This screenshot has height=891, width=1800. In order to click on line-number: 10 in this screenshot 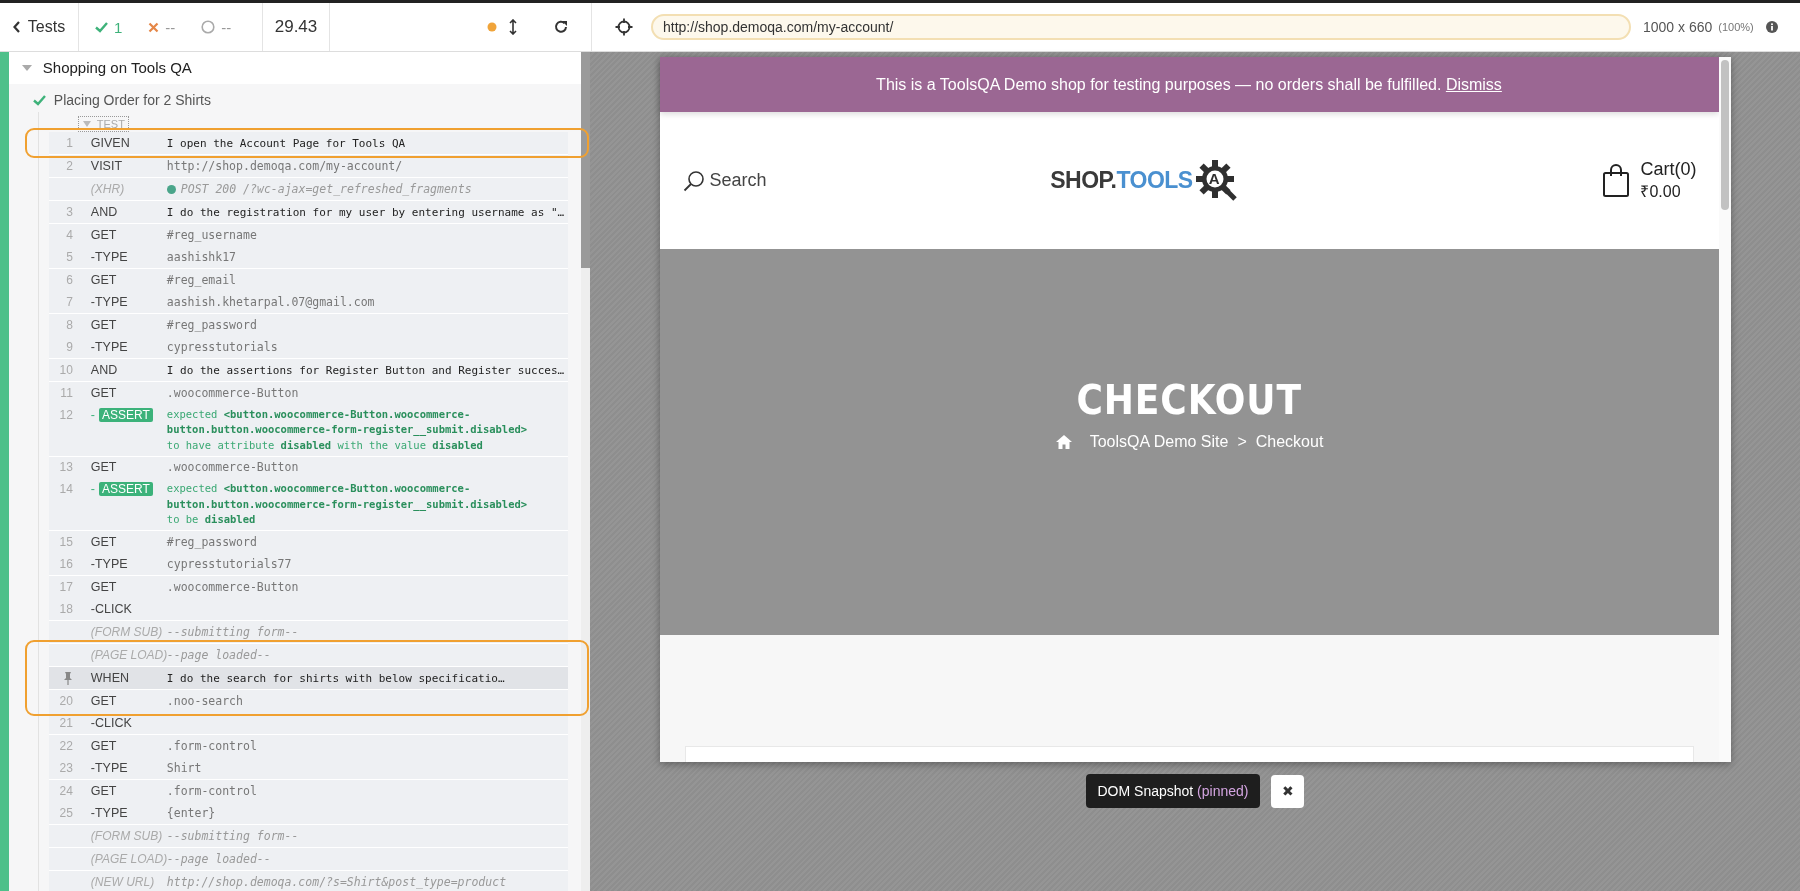, I will do `click(66, 369)`.